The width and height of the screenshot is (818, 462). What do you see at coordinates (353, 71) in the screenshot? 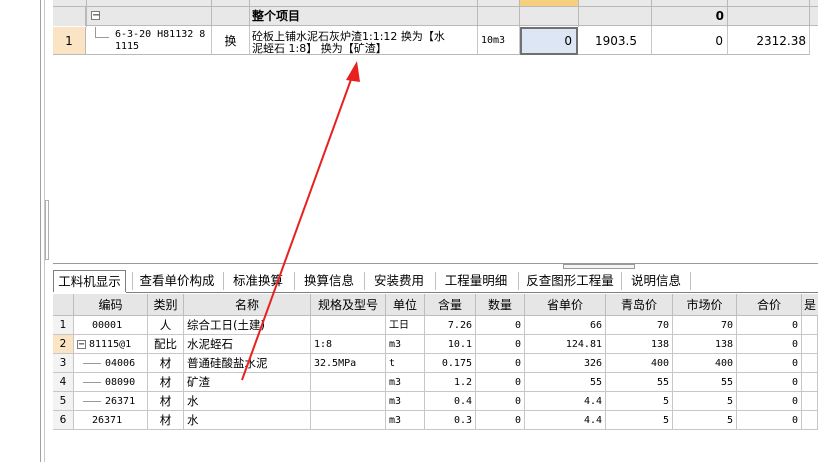
I see `arrow-head` at bounding box center [353, 71].